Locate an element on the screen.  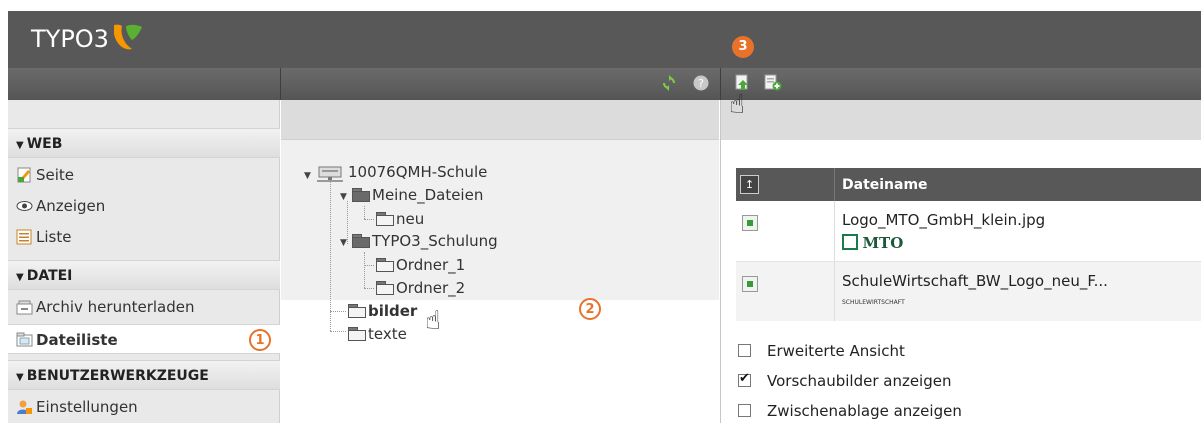
column-header-dateiname: Dateiname is located at coordinates (885, 185).